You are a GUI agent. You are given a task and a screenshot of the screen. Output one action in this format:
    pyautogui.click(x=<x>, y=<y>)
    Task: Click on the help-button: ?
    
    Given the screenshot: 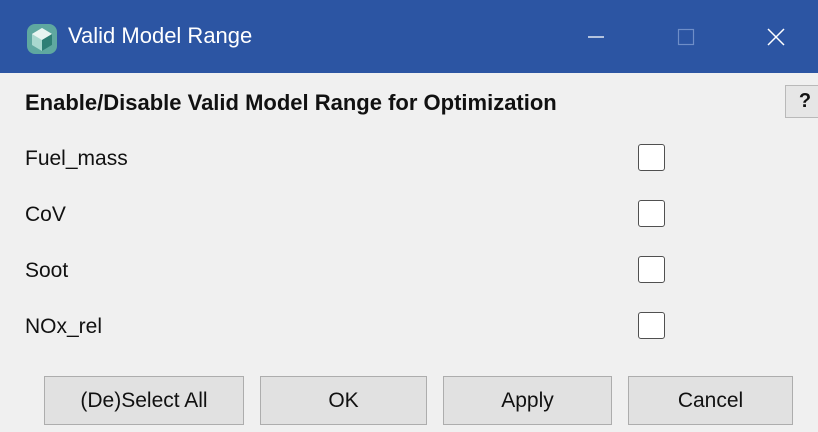 What is the action you would take?
    pyautogui.click(x=801, y=101)
    